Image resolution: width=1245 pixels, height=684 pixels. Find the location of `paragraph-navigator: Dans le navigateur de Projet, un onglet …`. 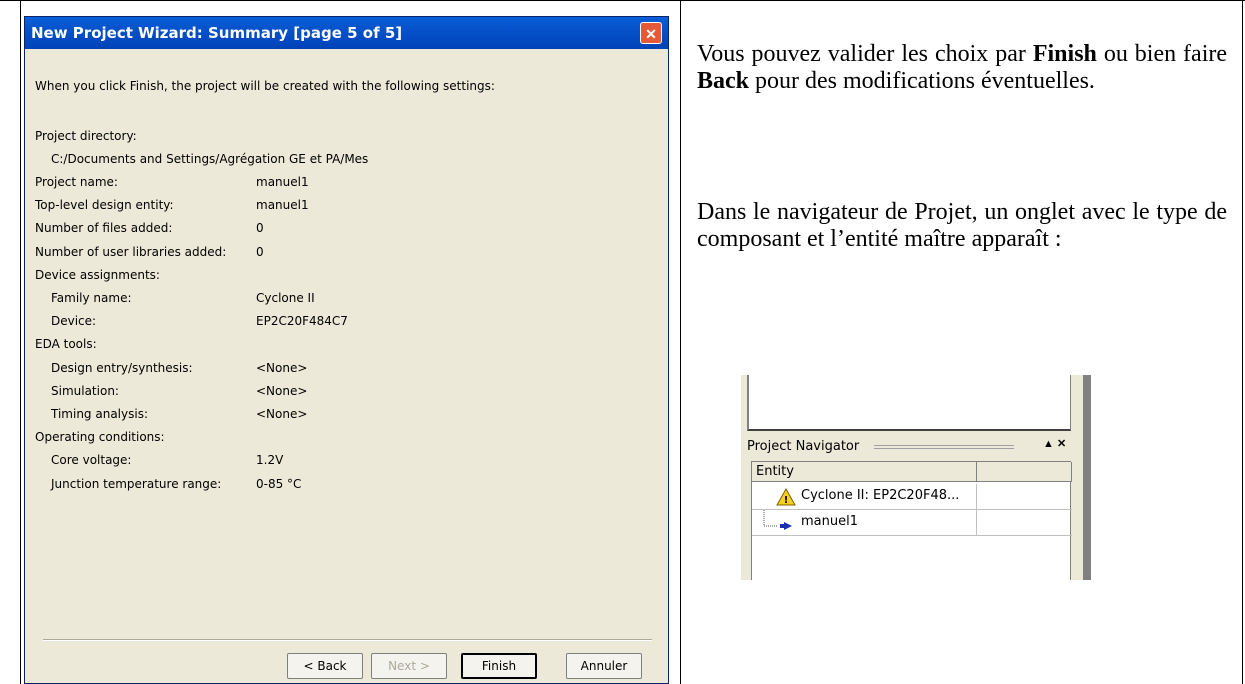

paragraph-navigator: Dans le navigateur de Projet, un onglet … is located at coordinates (962, 225).